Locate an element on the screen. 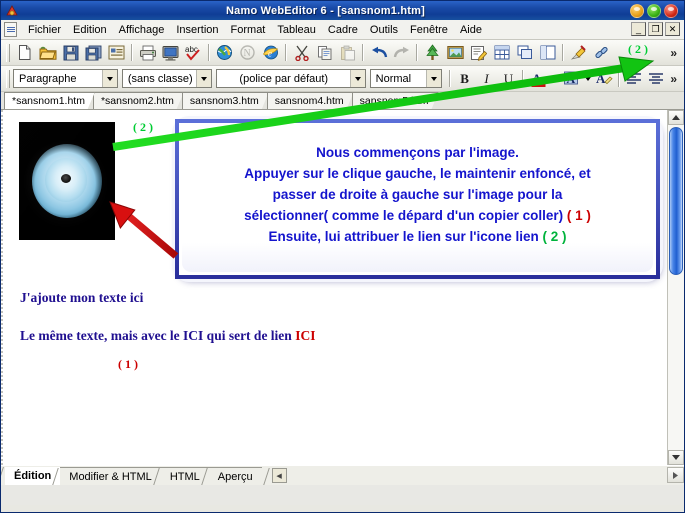 The image size is (685, 513). mdi-close-button: ✕ is located at coordinates (672, 29).